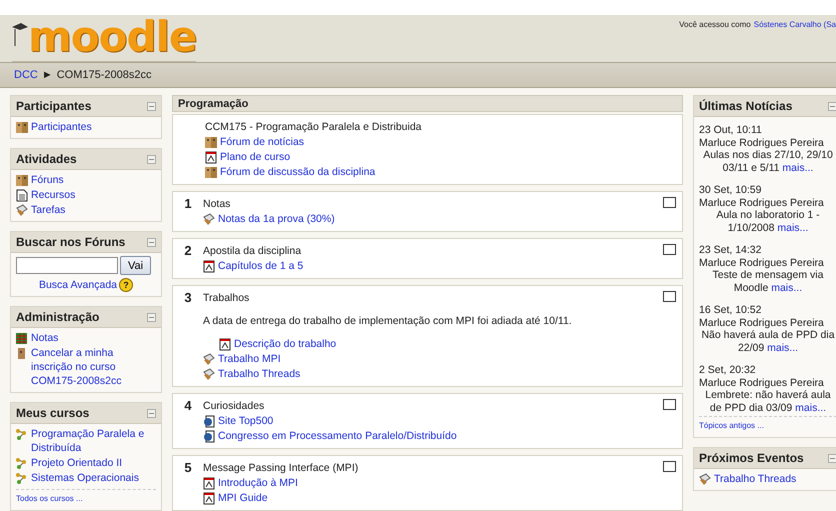  Describe the element at coordinates (93, 367) in the screenshot. I see `sidebar-link: Cancelar a minha inscrição no curso COM175-2008s2cc` at that location.